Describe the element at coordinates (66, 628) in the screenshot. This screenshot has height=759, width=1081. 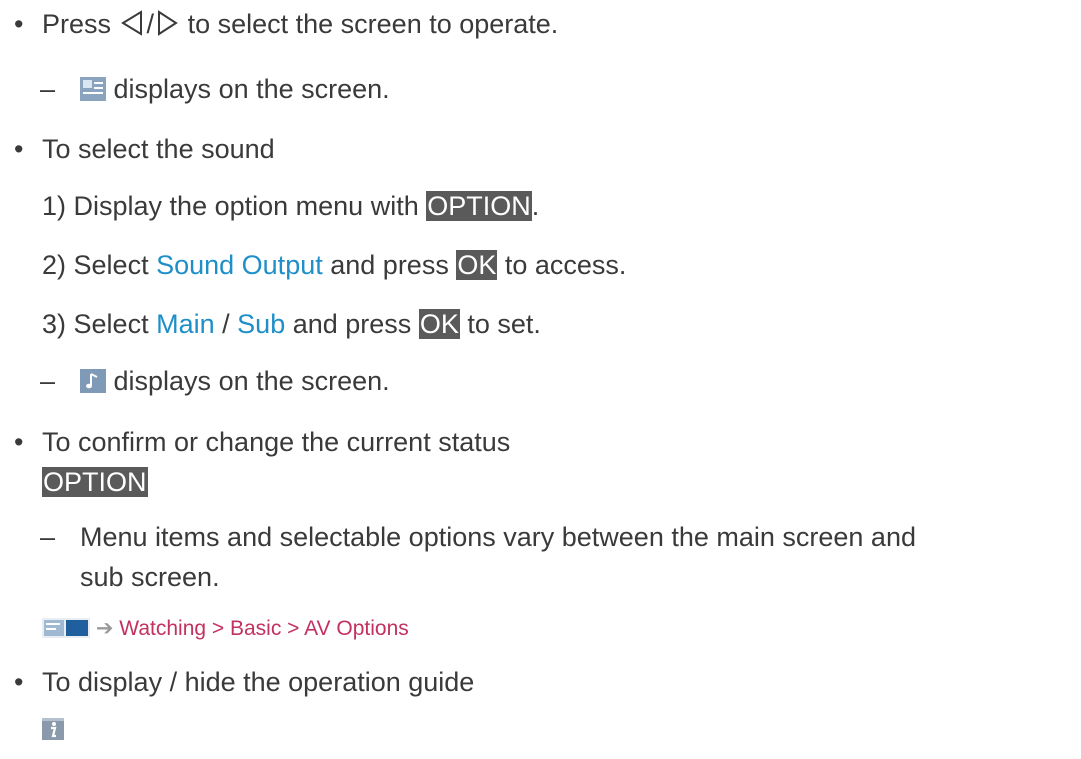
I see `manual-book-icon` at that location.